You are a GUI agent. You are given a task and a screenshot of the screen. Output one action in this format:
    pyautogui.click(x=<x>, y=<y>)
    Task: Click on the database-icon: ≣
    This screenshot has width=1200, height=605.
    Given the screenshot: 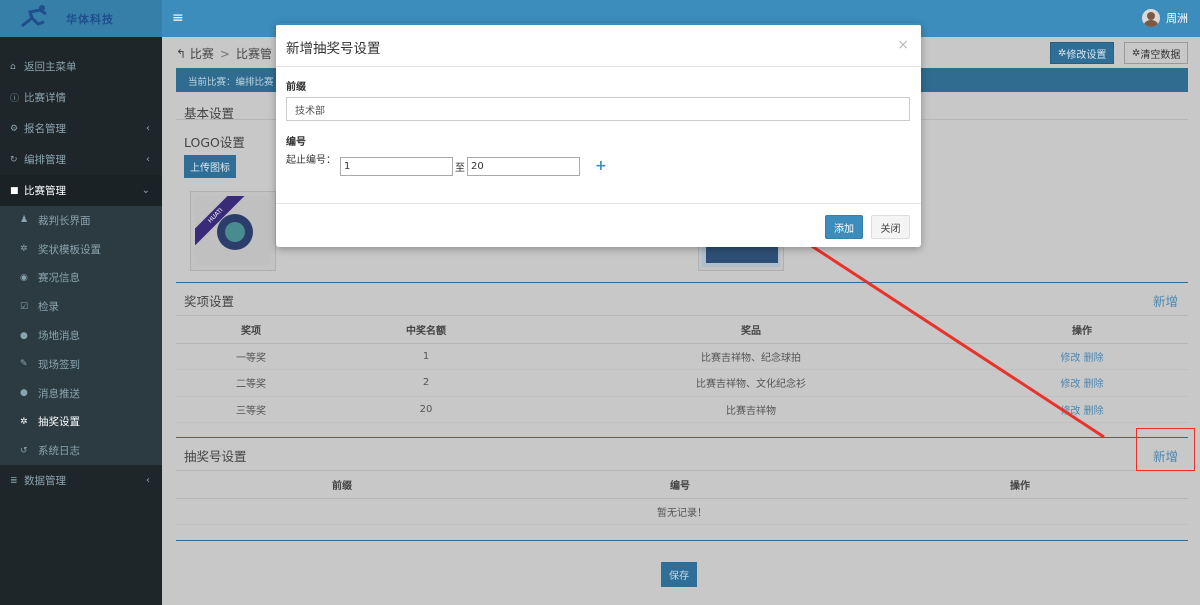 What is the action you would take?
    pyautogui.click(x=14, y=480)
    